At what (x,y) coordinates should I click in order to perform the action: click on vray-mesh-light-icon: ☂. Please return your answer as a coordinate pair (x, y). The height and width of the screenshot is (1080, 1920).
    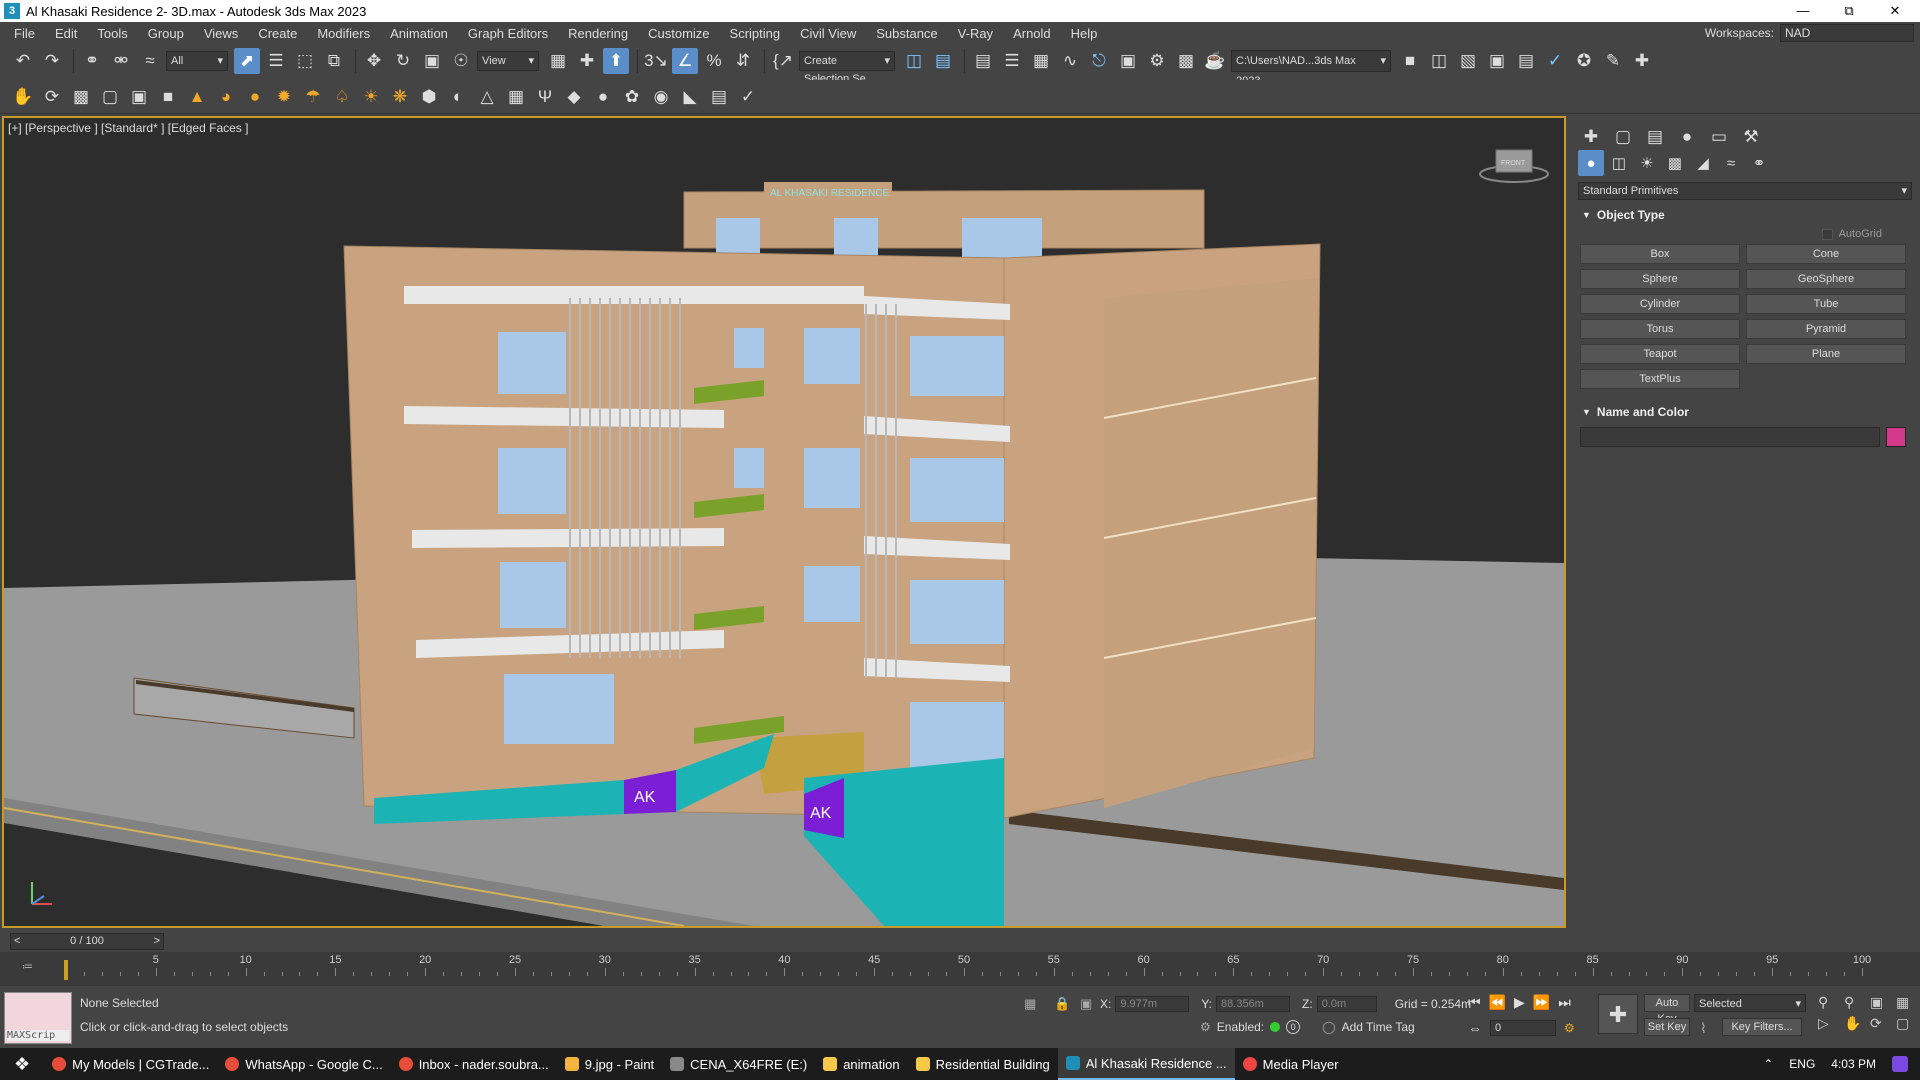
    Looking at the image, I should click on (313, 97).